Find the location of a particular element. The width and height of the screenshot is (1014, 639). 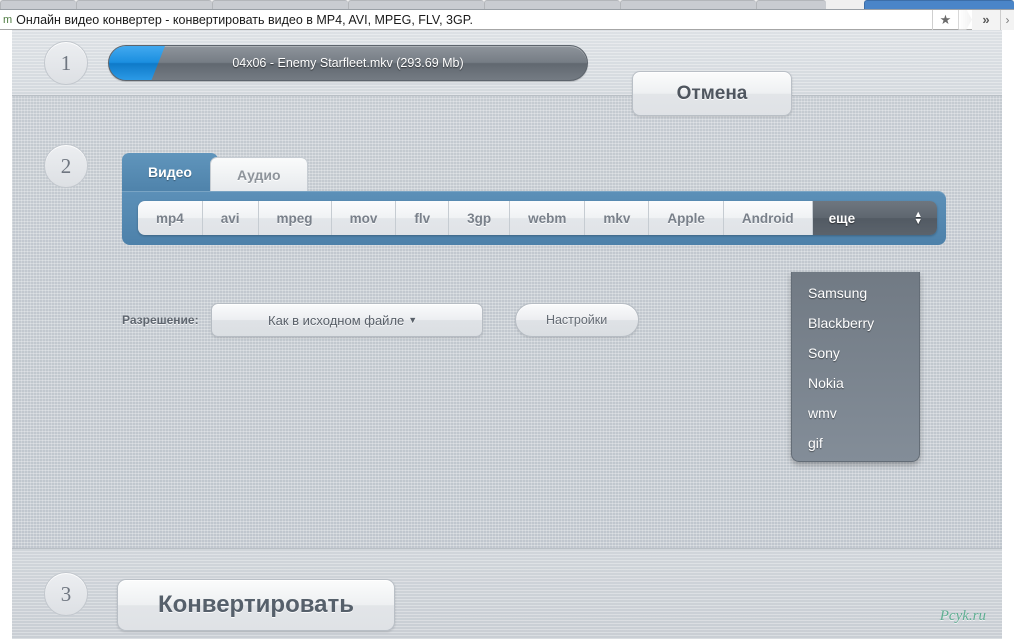

tab-strip-gap is located at coordinates (845, 4).